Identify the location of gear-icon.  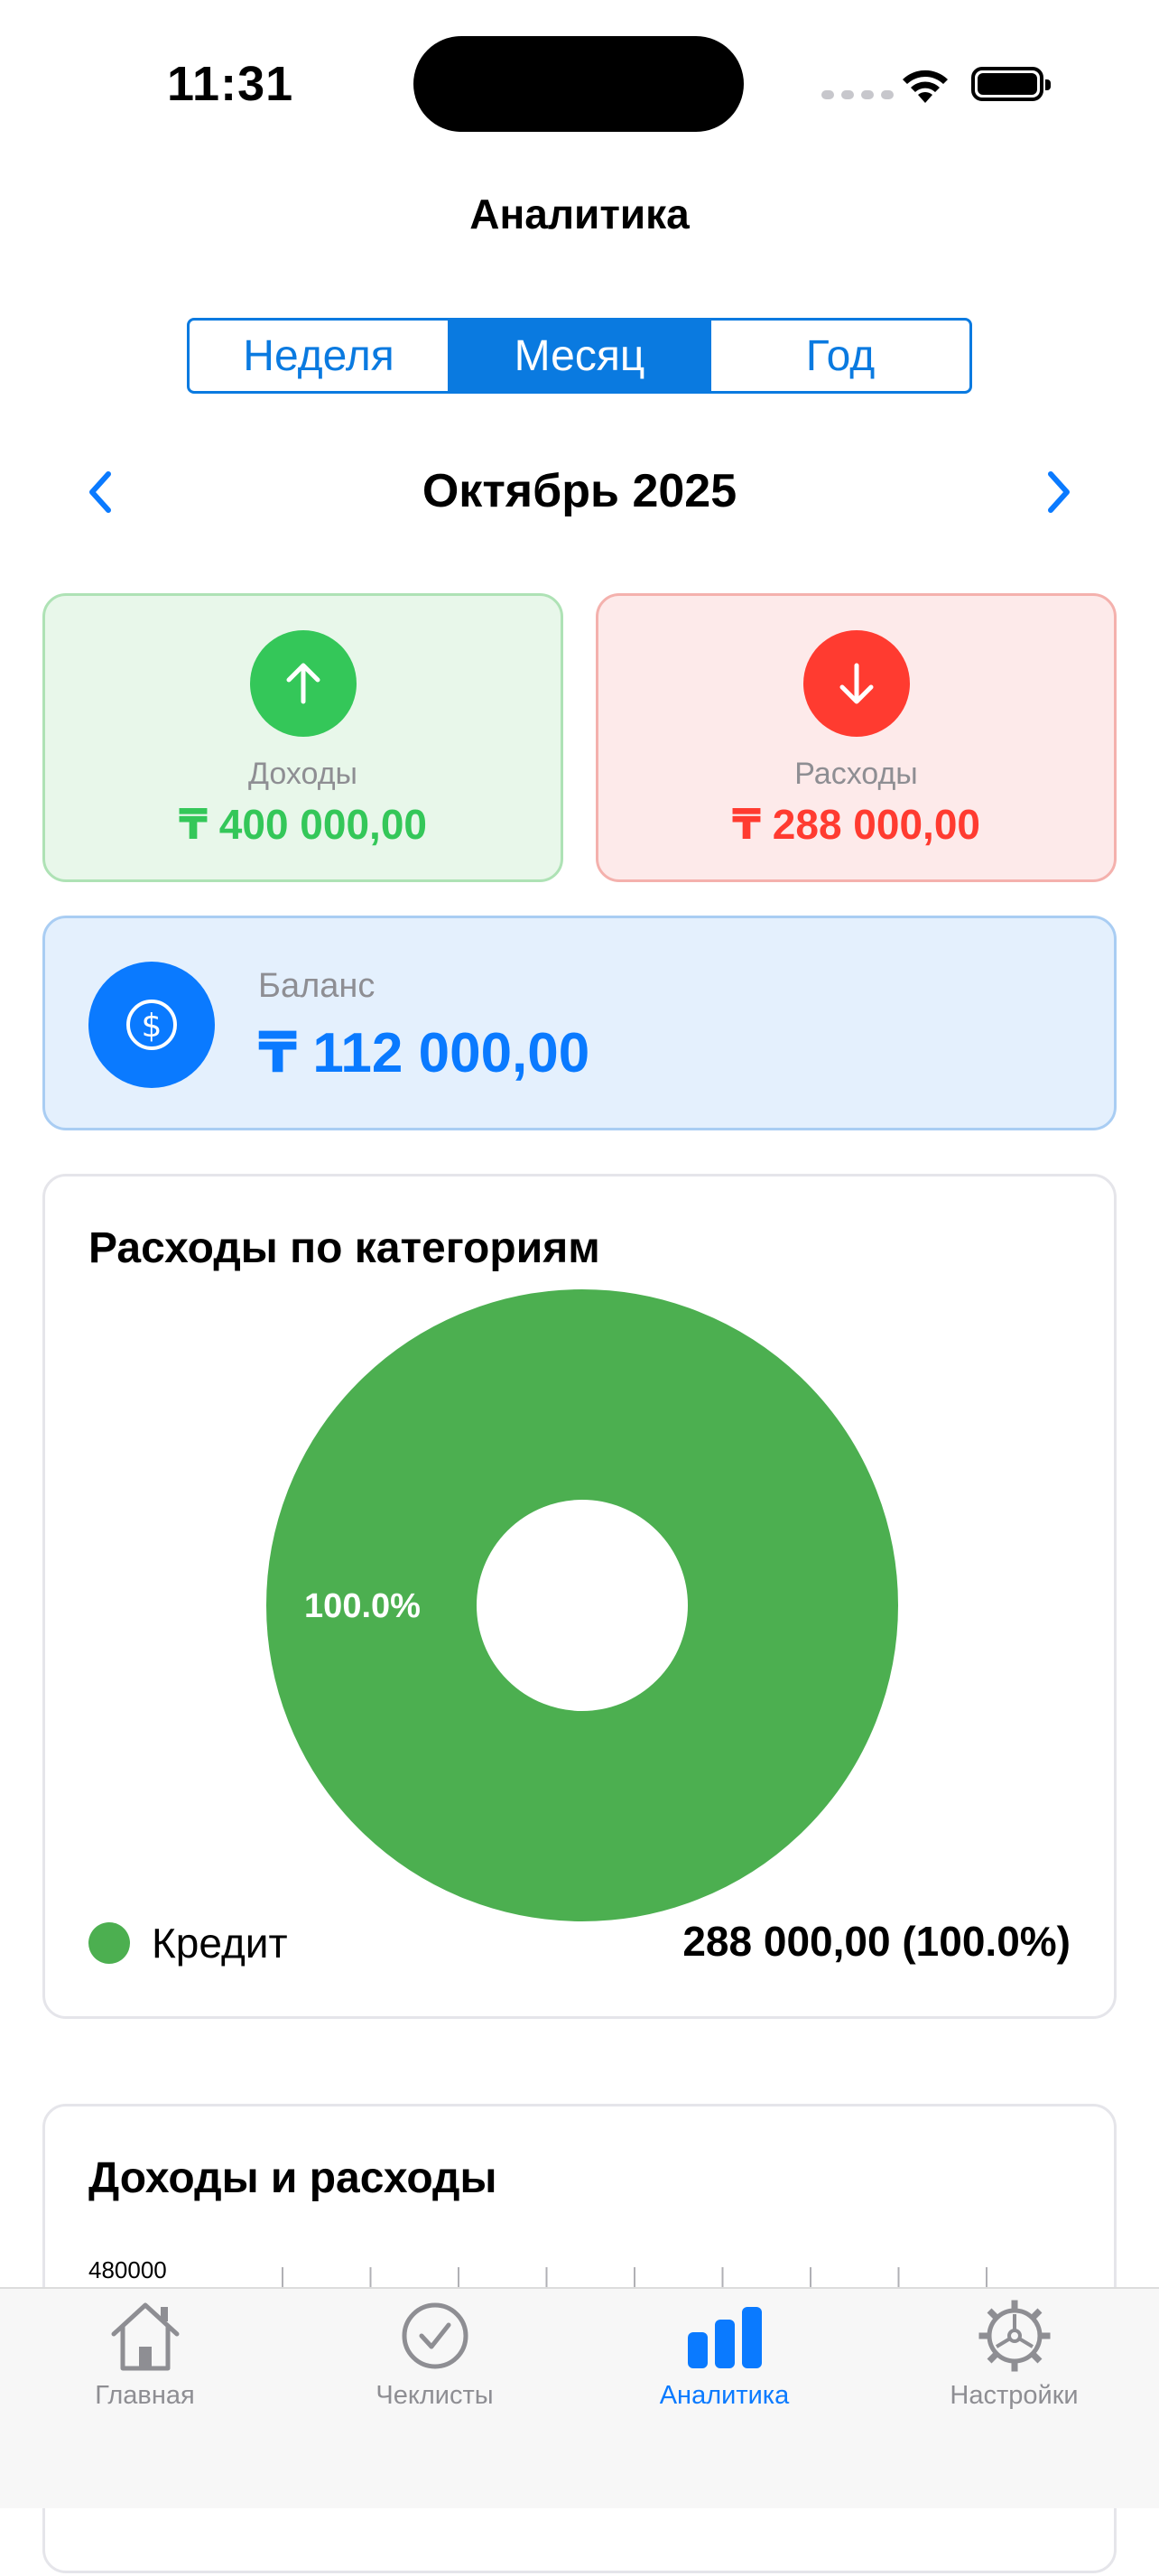
(1014, 2336).